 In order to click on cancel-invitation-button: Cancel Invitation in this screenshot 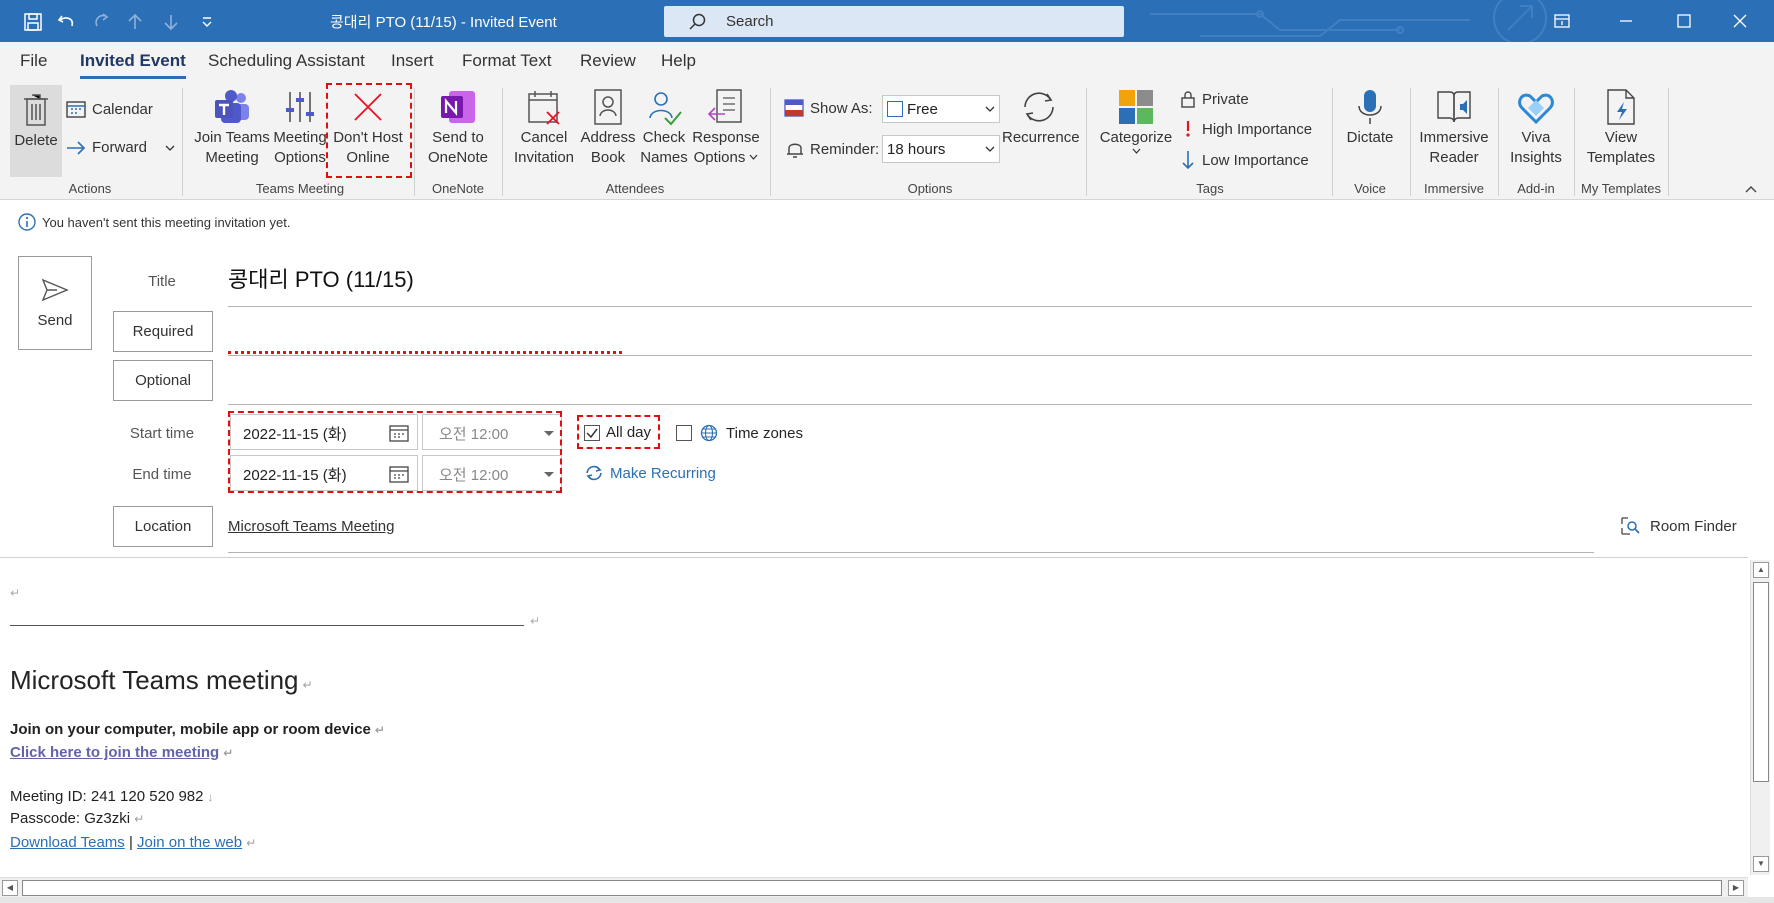, I will do `click(544, 128)`.